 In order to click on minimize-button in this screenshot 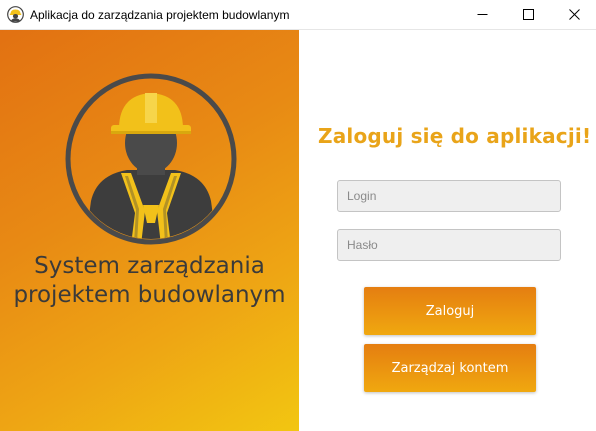, I will do `click(482, 14)`.